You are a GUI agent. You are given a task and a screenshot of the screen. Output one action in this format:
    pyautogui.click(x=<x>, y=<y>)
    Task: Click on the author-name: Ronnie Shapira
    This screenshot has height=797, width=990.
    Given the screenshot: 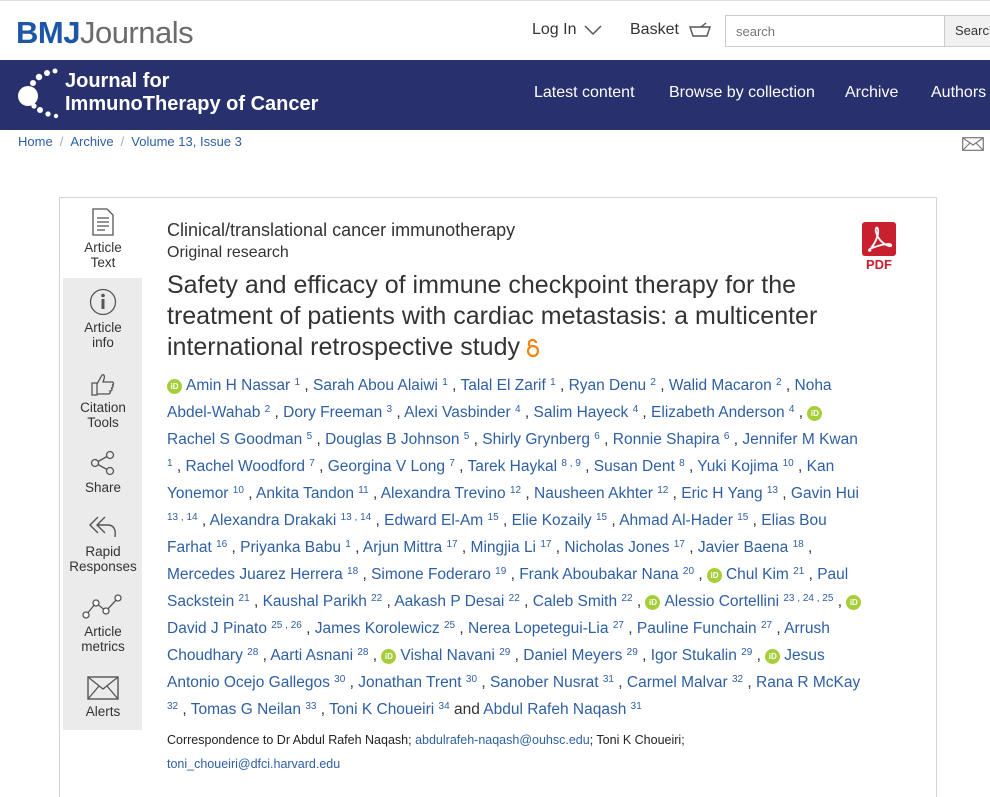 What is the action you would take?
    pyautogui.click(x=668, y=439)
    